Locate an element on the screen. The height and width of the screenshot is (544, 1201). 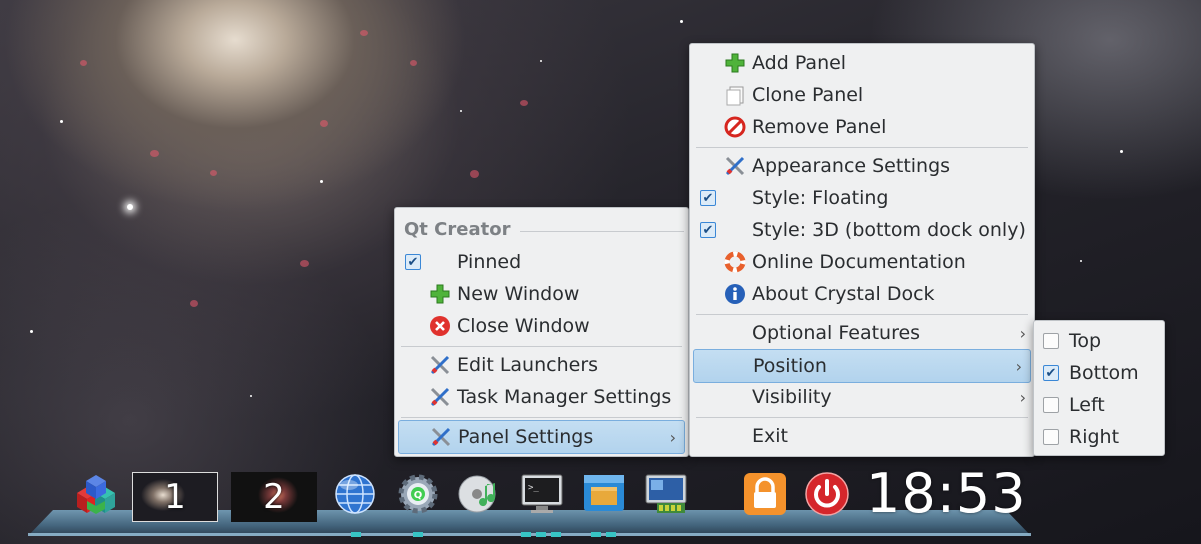
menu-section-title: Qt Creator is located at coordinates (457, 229).